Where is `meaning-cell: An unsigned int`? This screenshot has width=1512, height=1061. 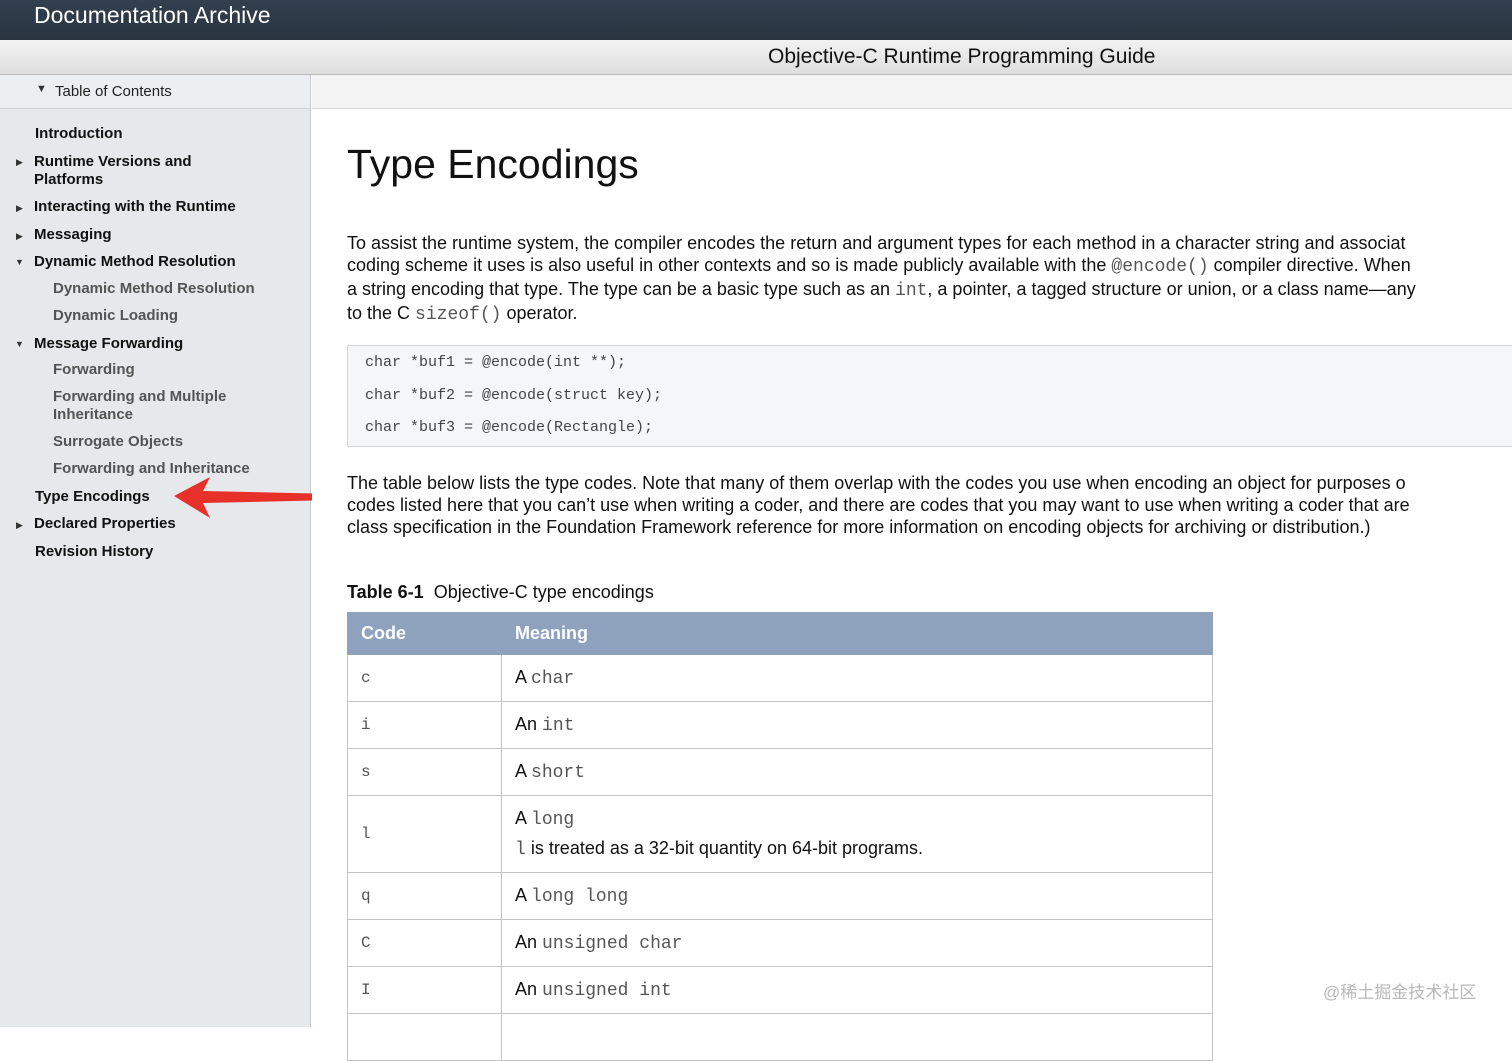 meaning-cell: An unsigned int is located at coordinates (857, 990).